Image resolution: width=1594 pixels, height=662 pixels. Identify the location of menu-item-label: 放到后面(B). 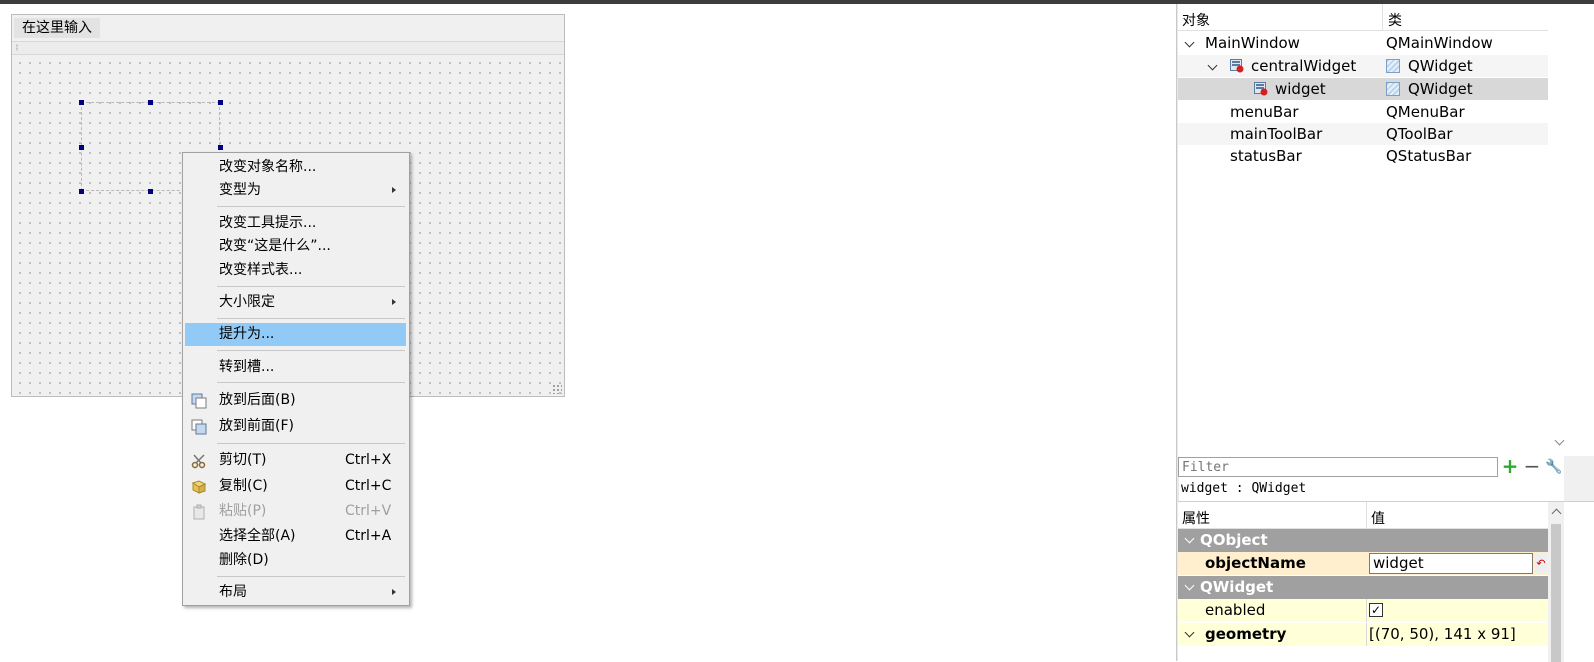
(257, 400).